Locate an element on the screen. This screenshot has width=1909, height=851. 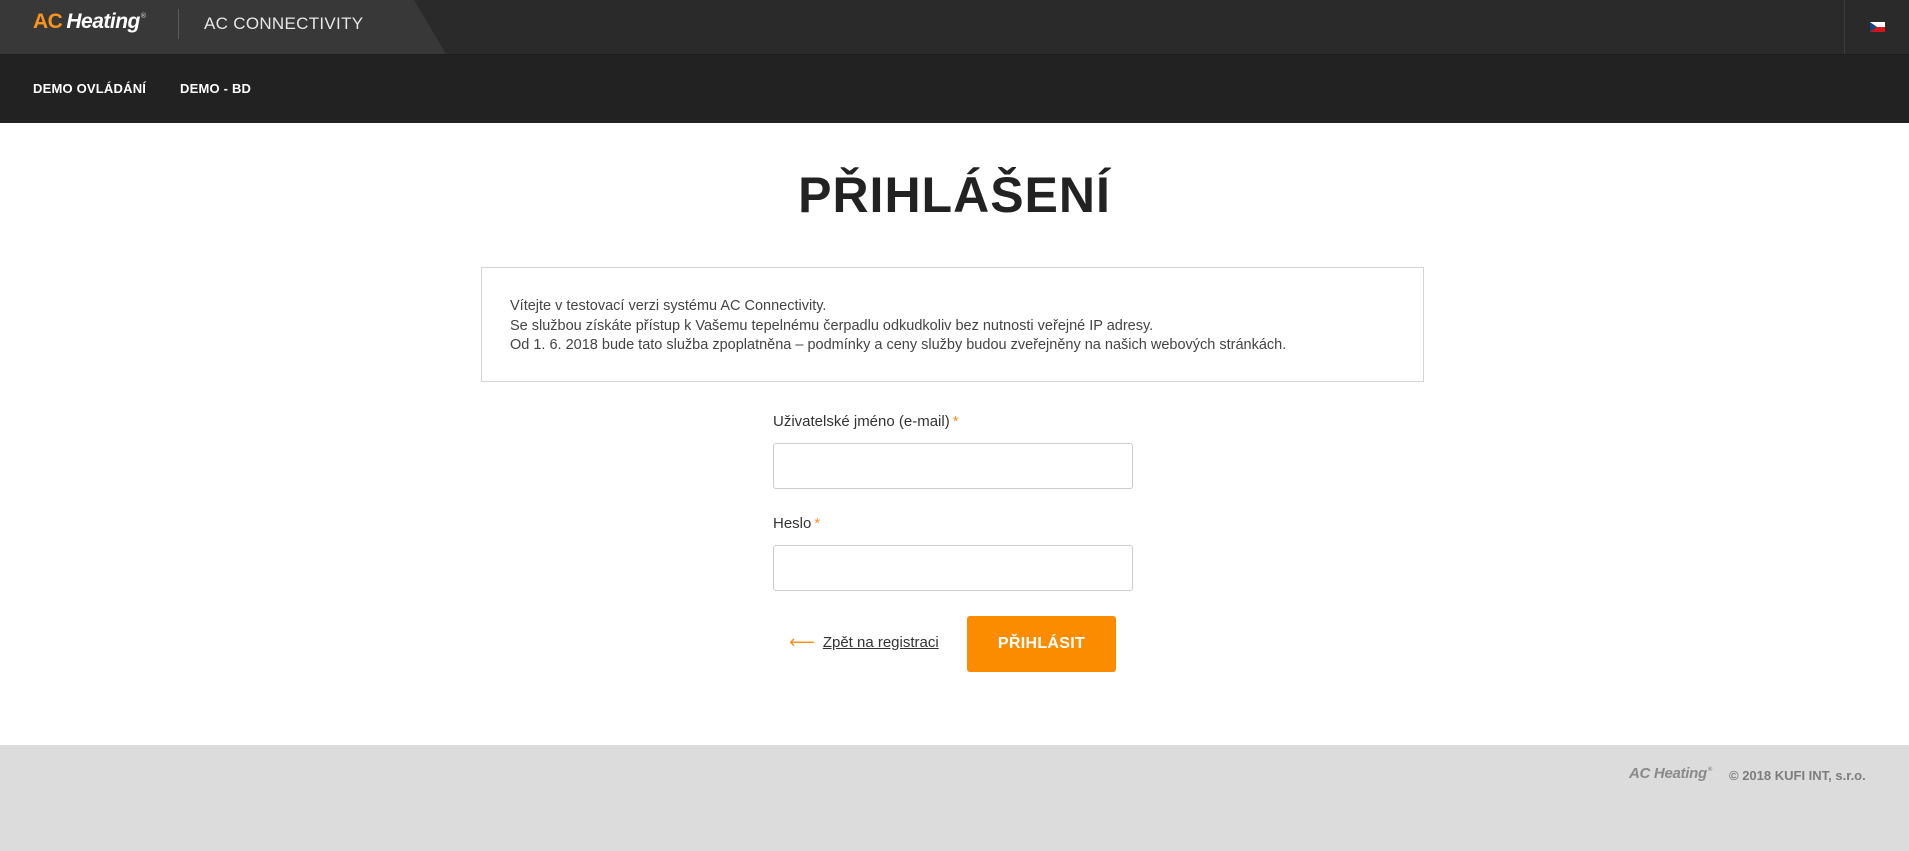
logo-ac-text: AC is located at coordinates (48, 21).